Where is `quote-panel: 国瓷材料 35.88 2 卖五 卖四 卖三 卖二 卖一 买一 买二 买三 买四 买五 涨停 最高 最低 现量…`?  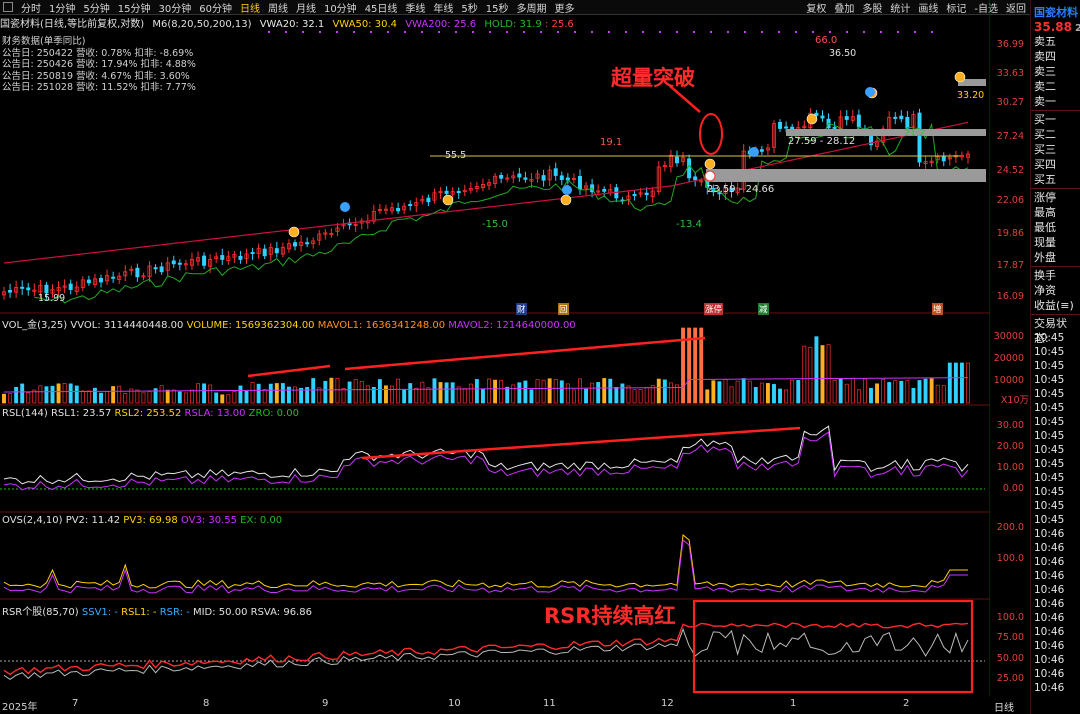 quote-panel: 国瓷材料 35.88 2 卖五 卖四 卖三 卖二 卖一 买一 买二 买三 买四 买五 涨停 最高 最低 现量… is located at coordinates (1055, 357).